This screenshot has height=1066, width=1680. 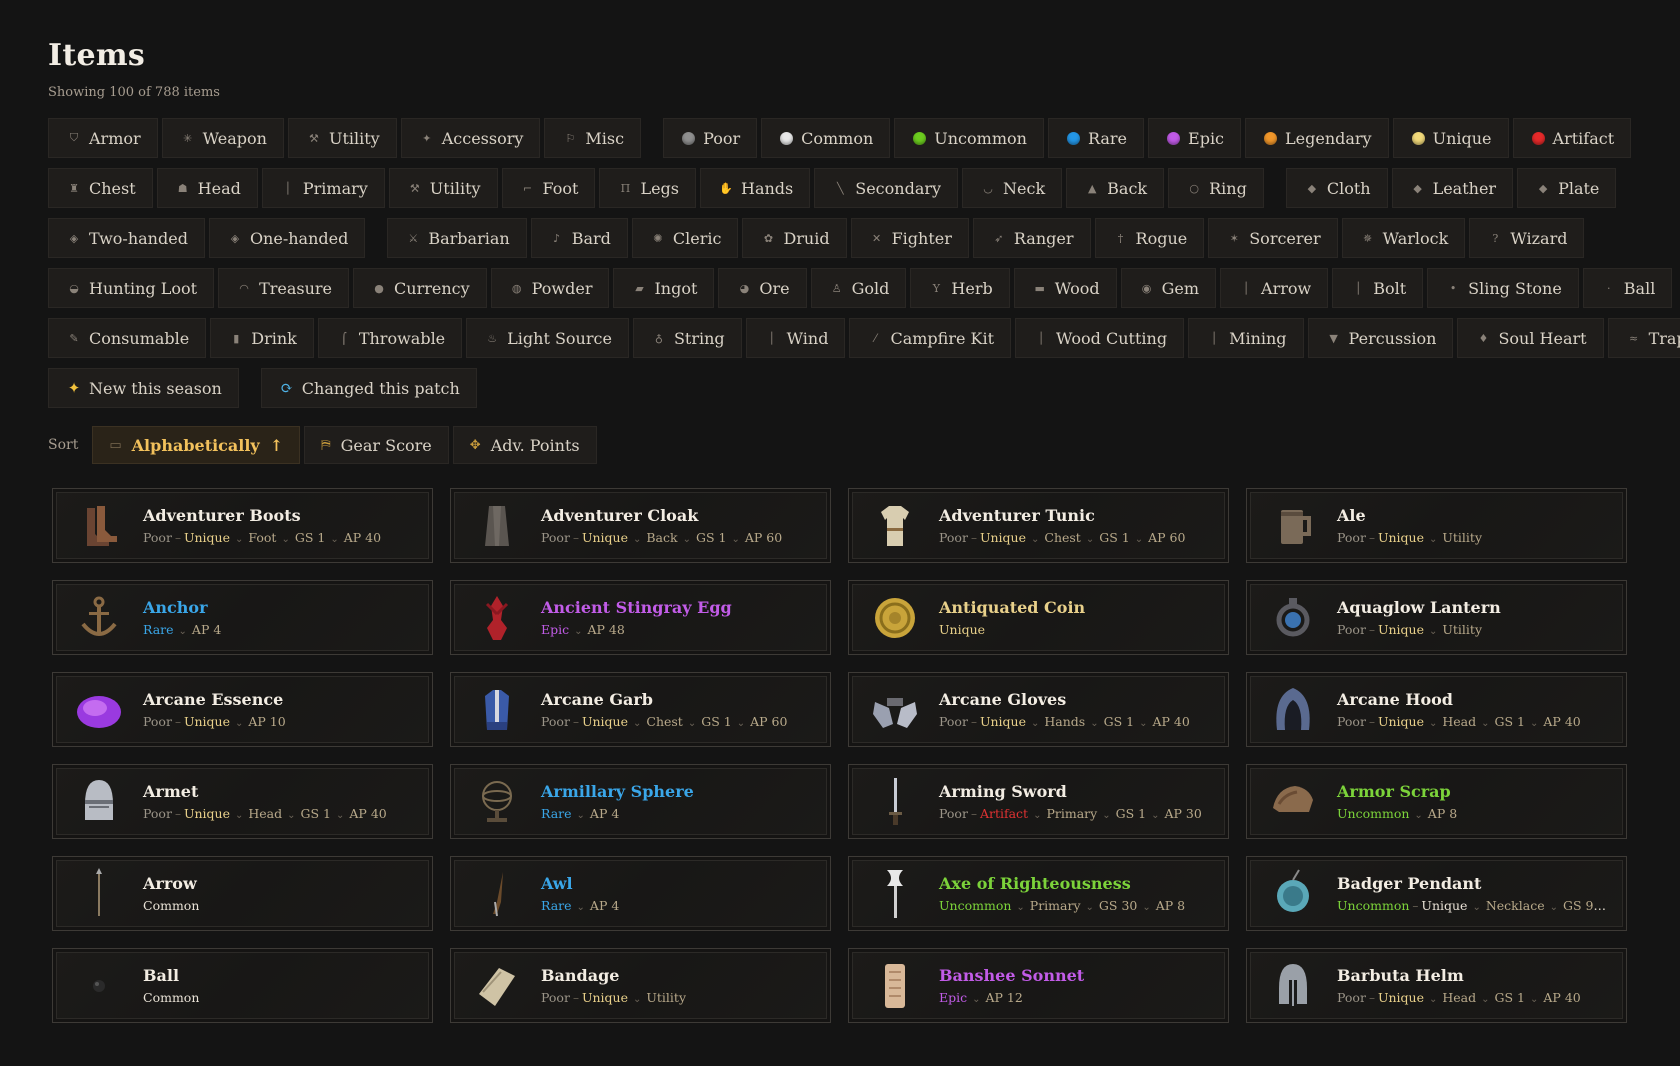 I want to click on filter-uncommon: Uncommon, so click(x=969, y=138).